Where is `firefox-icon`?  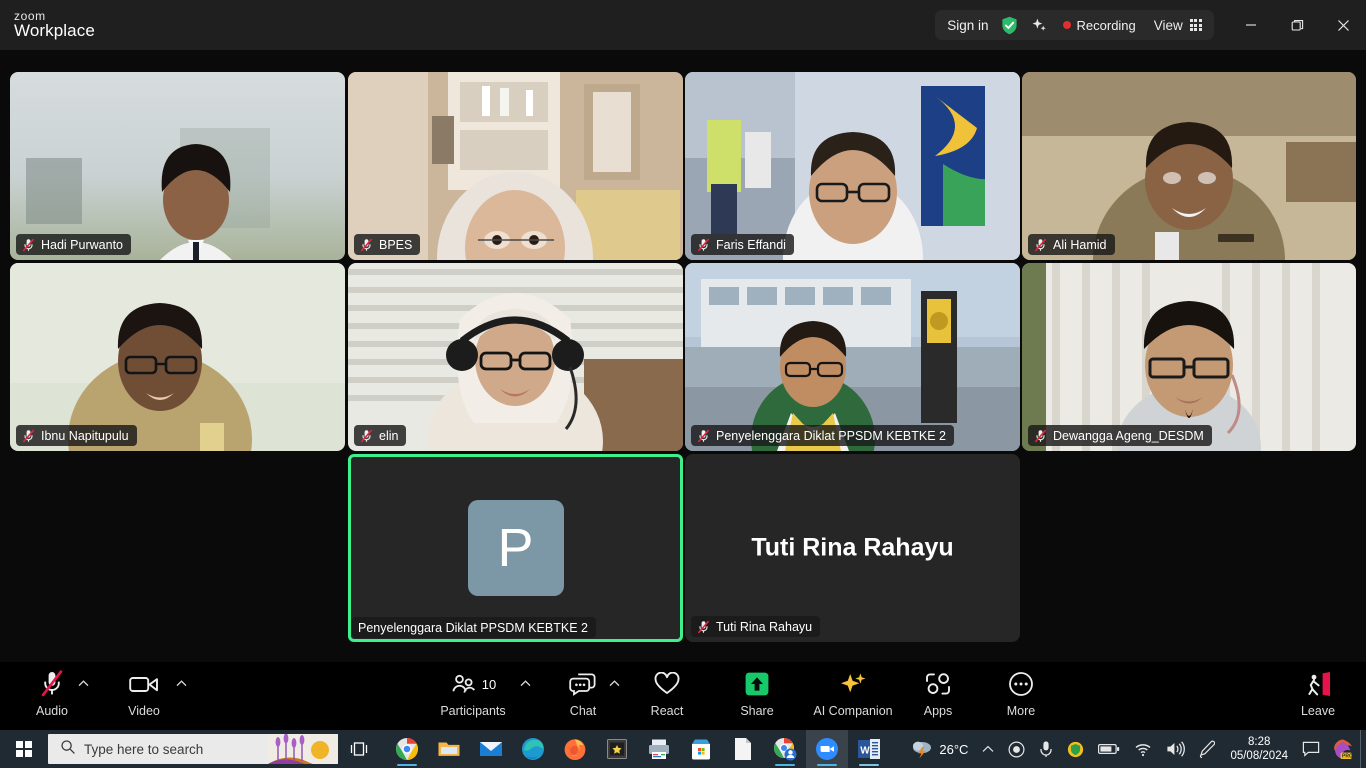
firefox-icon is located at coordinates (575, 749).